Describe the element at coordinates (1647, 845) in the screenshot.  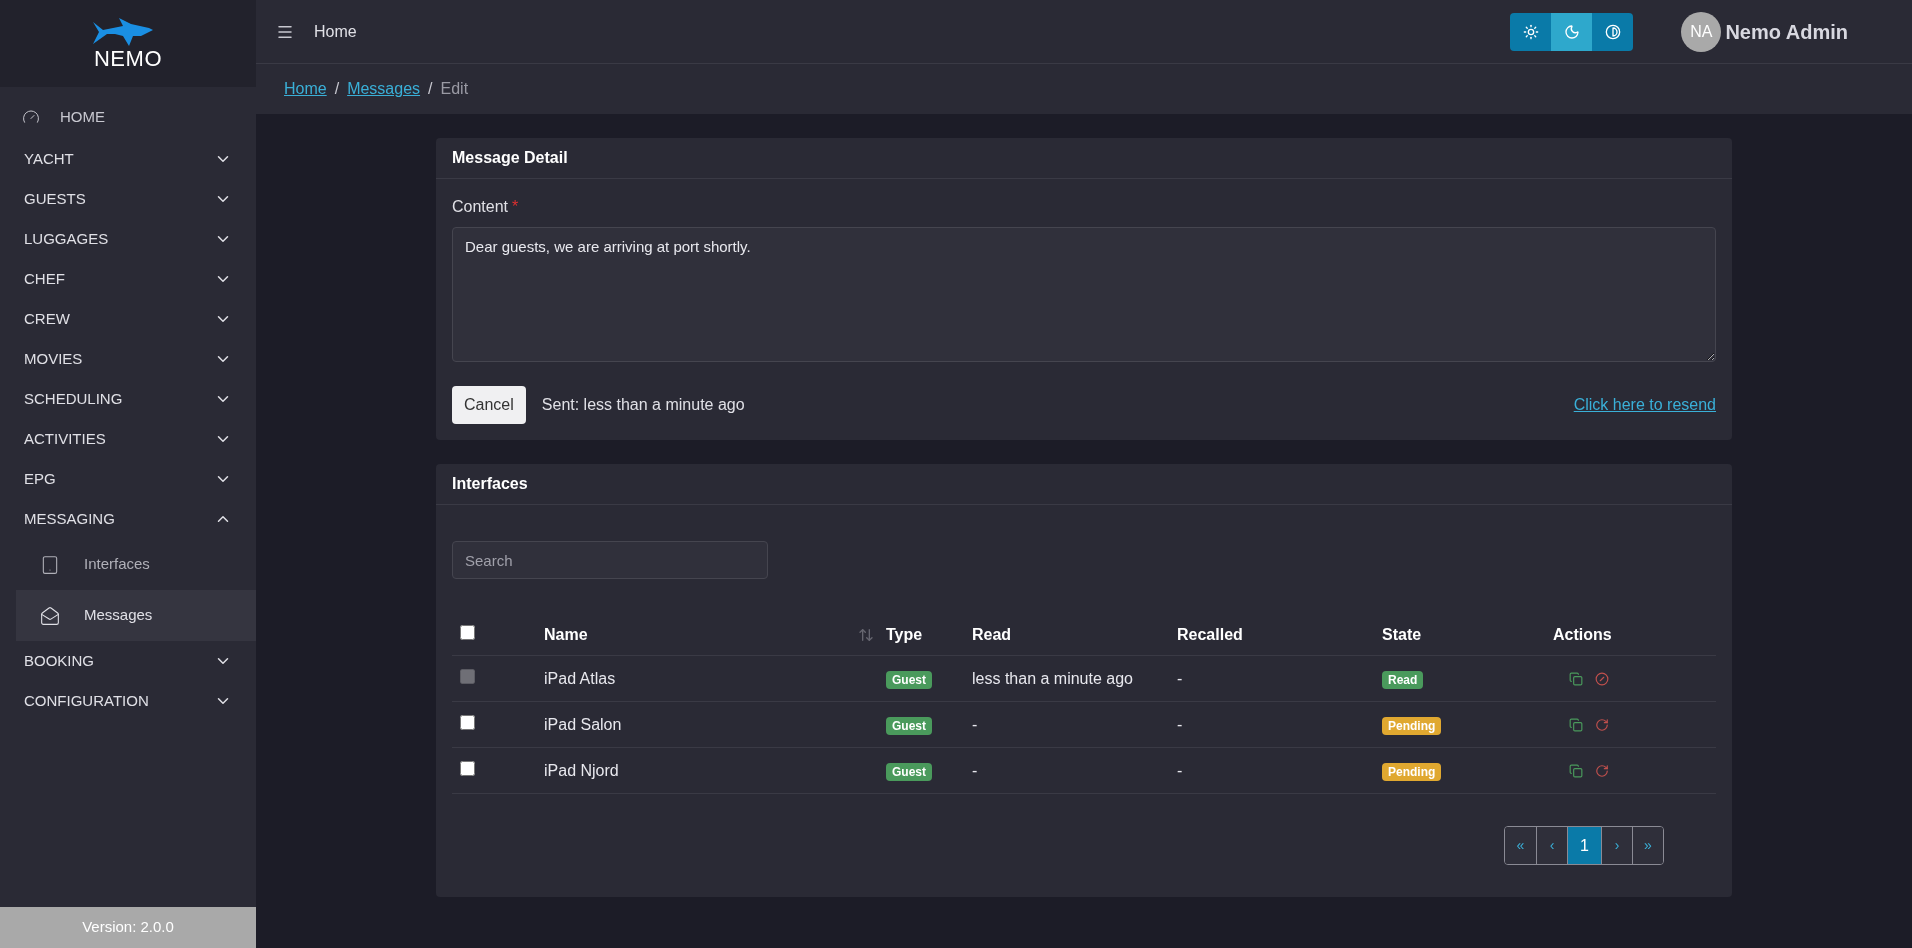
I see `pagination-button: »` at that location.